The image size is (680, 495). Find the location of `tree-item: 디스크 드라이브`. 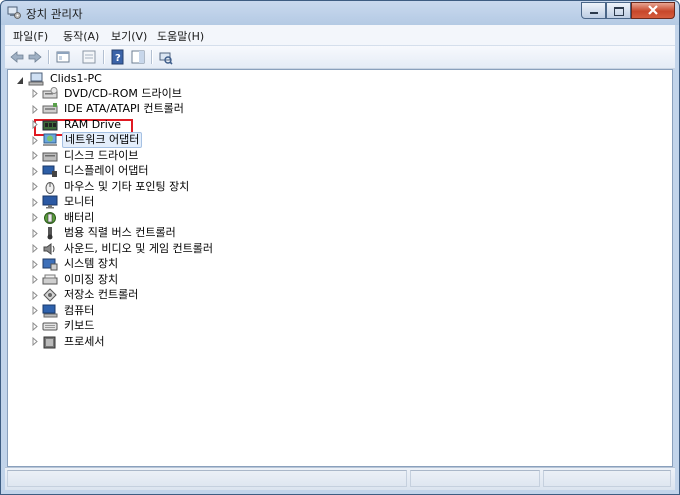

tree-item: 디스크 드라이브 is located at coordinates (91, 155).